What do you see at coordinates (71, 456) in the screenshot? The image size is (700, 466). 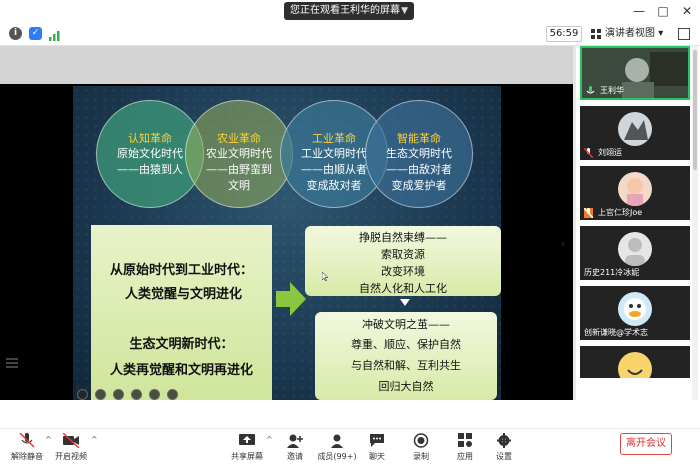 I see `start-video-label: 开启视频` at bounding box center [71, 456].